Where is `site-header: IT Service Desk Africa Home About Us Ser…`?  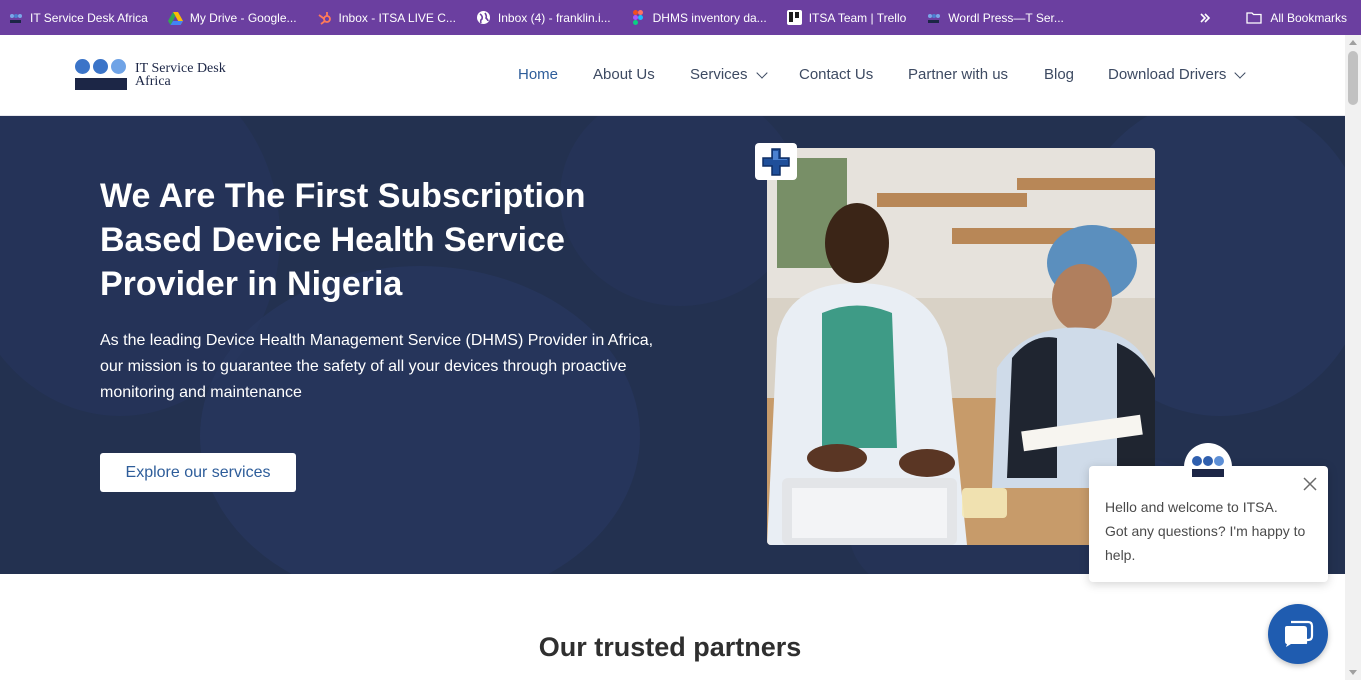 site-header: IT Service Desk Africa Home About Us Ser… is located at coordinates (672, 75).